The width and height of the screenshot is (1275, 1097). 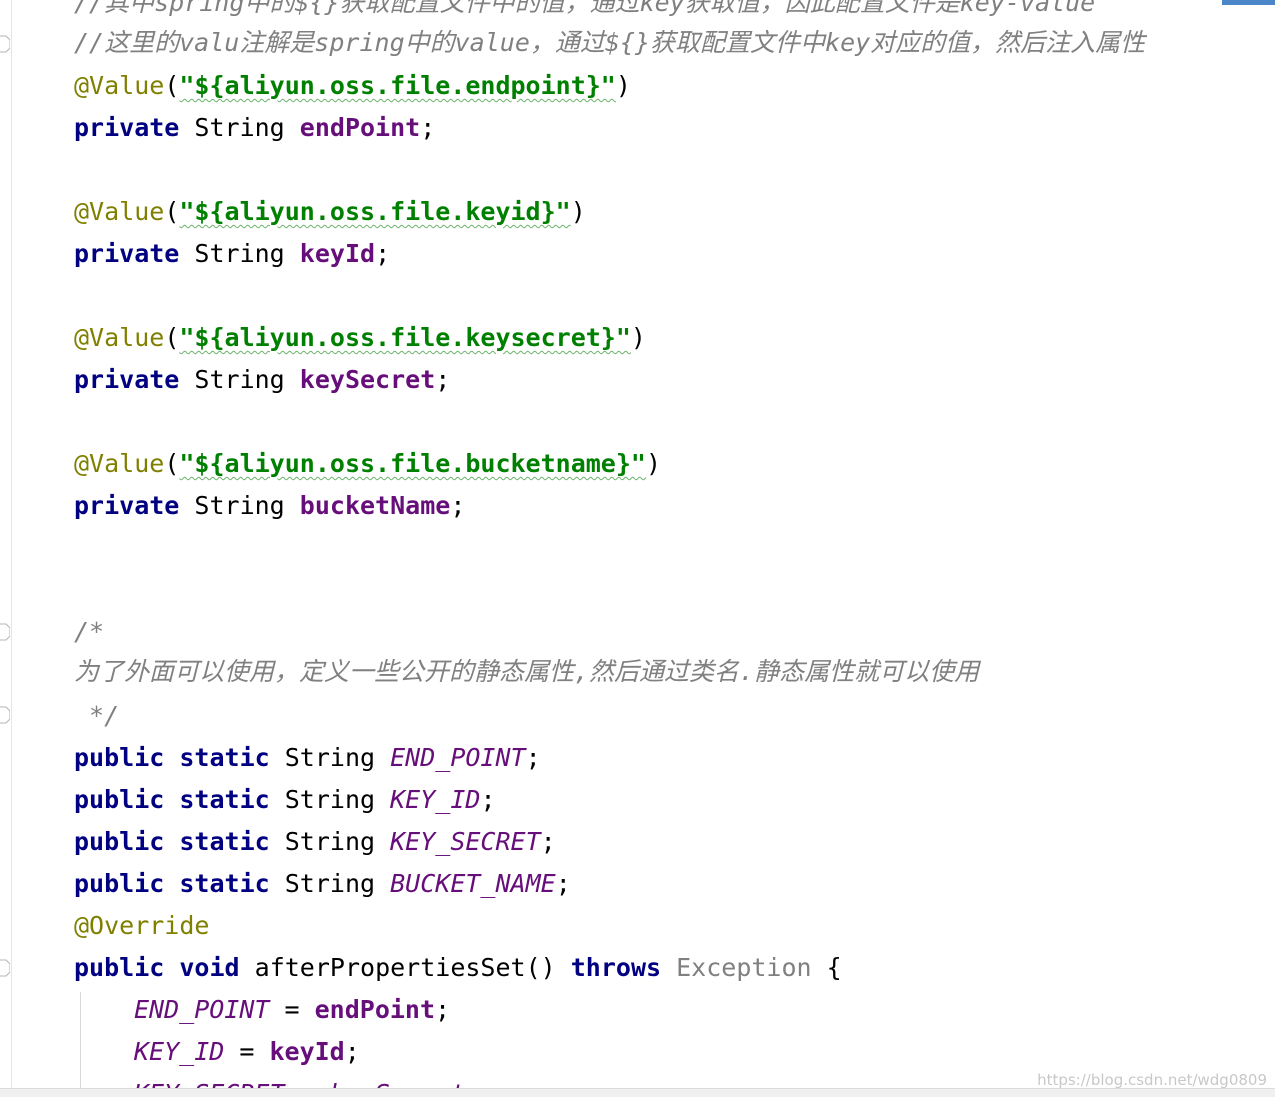 I want to click on horizontal-scrollbar, so click(x=637, y=1092).